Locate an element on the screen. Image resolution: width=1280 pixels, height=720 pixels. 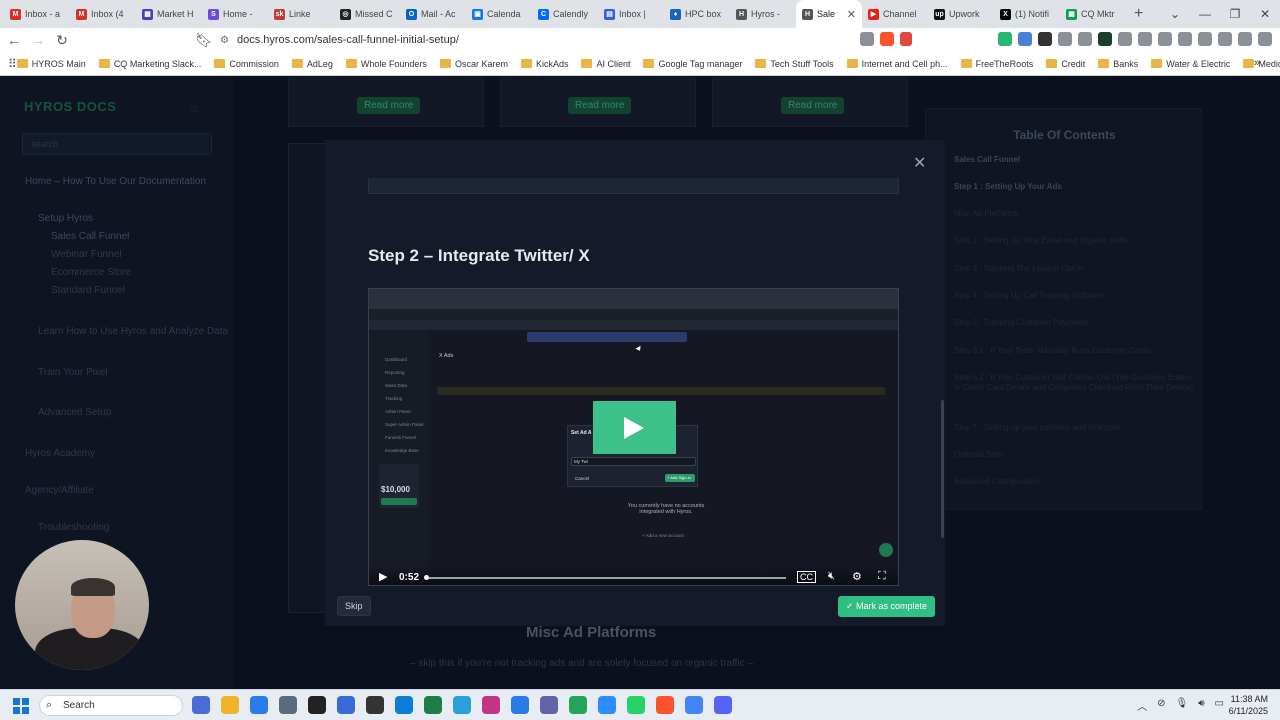
captions-icon: CC is located at coordinates (806, 577).